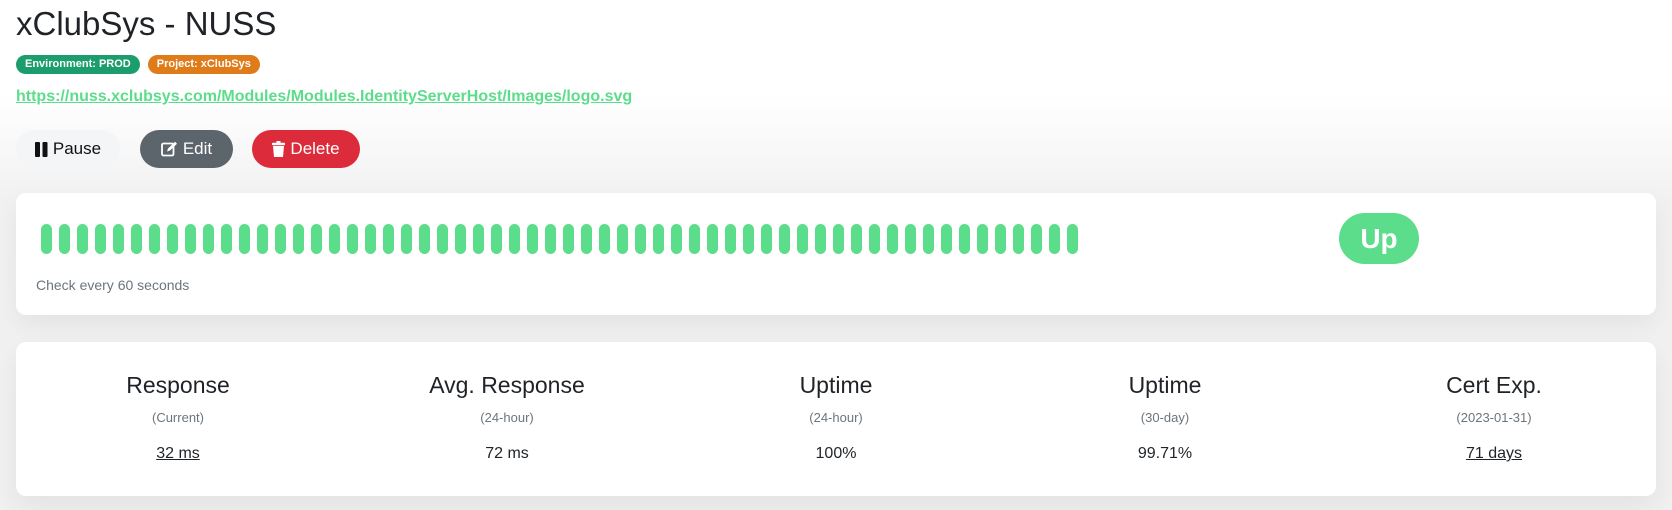 The width and height of the screenshot is (1672, 510). I want to click on stat-title: Avg. Response, so click(507, 385).